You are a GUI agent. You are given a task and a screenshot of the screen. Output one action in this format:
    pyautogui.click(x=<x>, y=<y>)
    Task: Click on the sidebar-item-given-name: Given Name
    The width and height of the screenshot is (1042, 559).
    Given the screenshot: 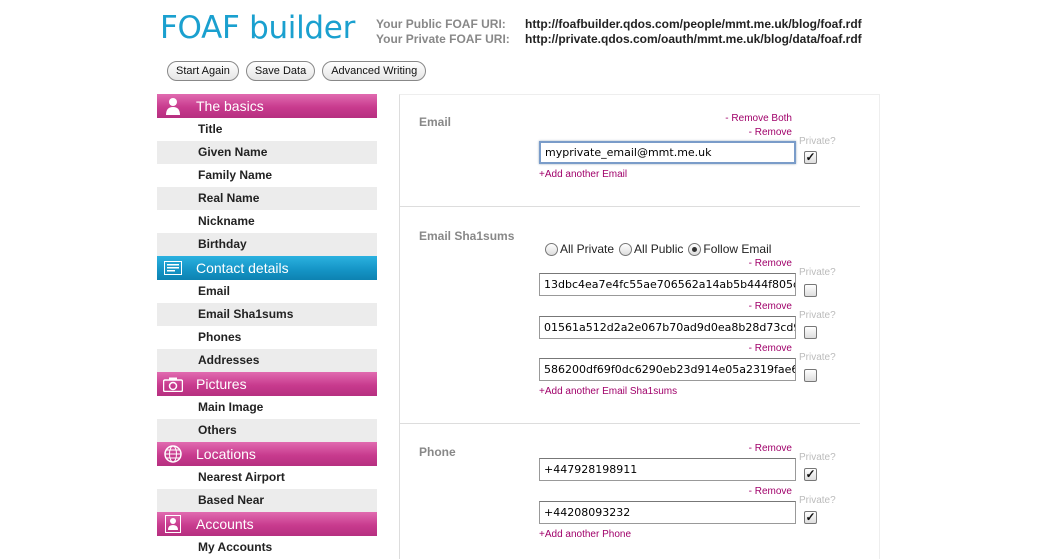 What is the action you would take?
    pyautogui.click(x=267, y=152)
    